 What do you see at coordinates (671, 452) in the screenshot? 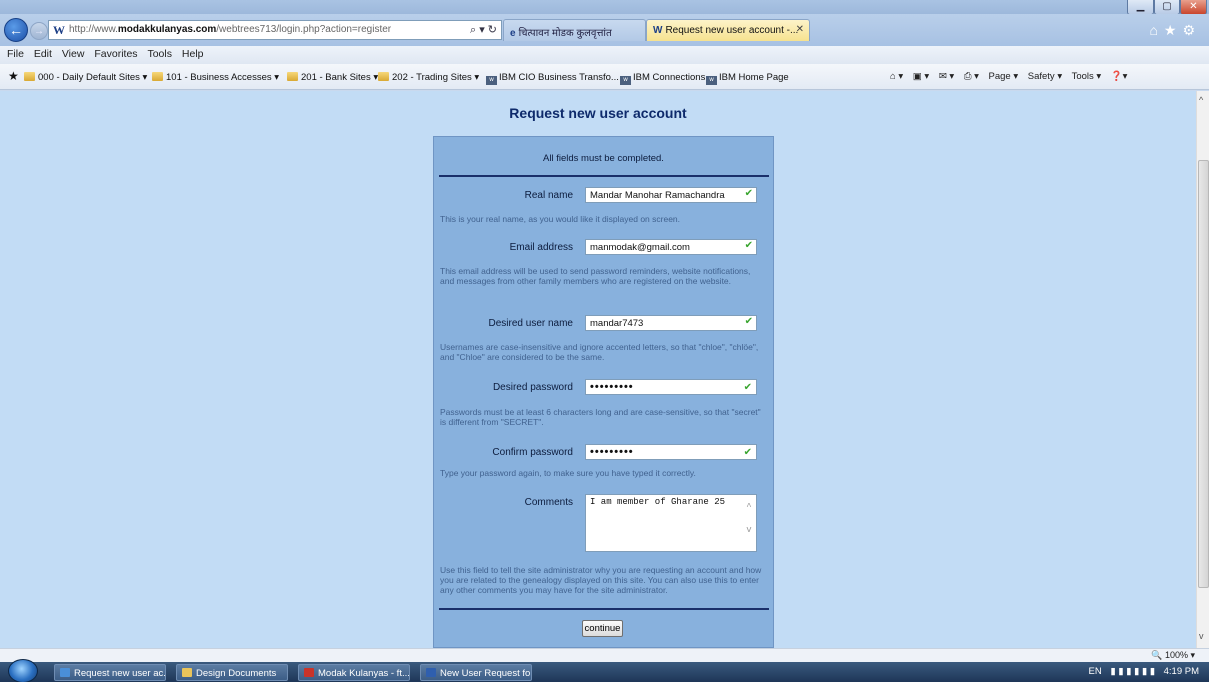
I see `confirm-password-input: ••••••••• ✔` at bounding box center [671, 452].